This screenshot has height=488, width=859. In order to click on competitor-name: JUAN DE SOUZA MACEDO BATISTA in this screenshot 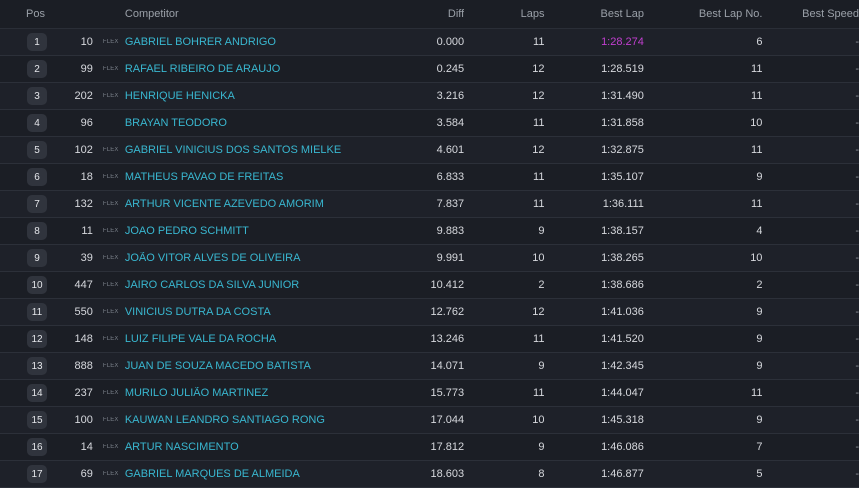, I will do `click(252, 366)`.